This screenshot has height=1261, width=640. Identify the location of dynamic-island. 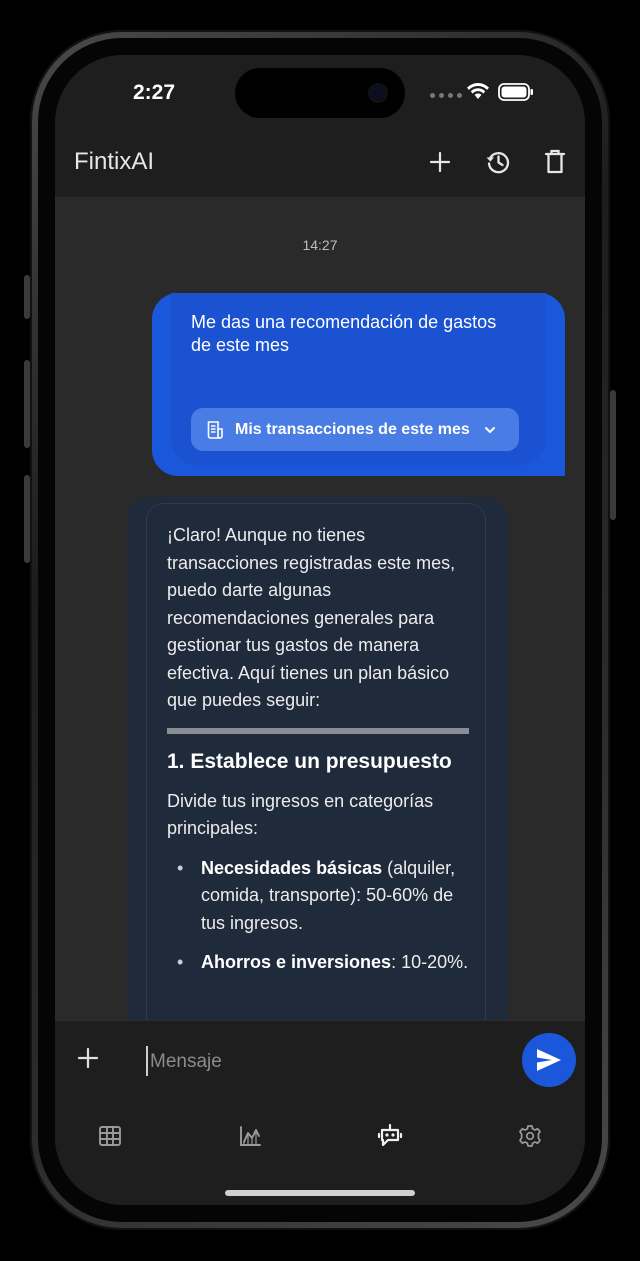
(320, 93).